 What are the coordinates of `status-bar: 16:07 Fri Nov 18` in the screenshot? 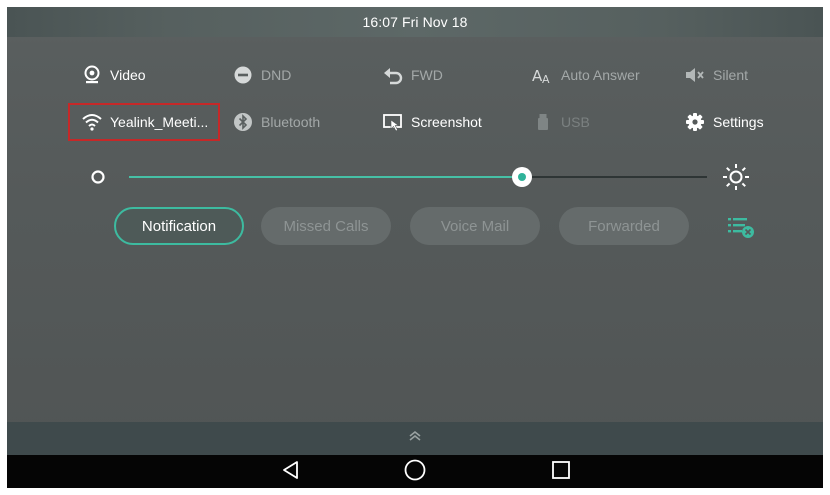 It's located at (415, 22).